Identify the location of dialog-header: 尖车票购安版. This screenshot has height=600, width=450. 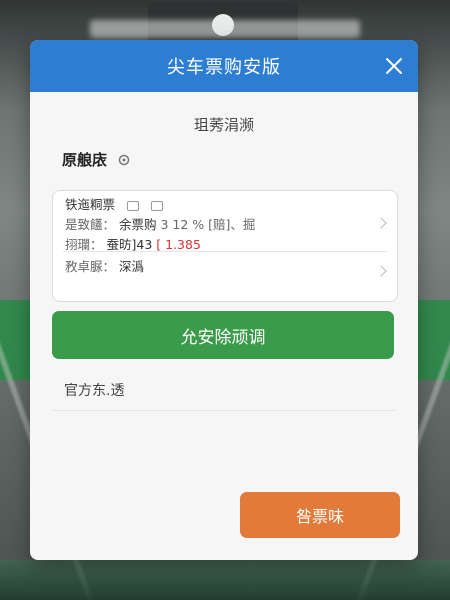
(224, 66).